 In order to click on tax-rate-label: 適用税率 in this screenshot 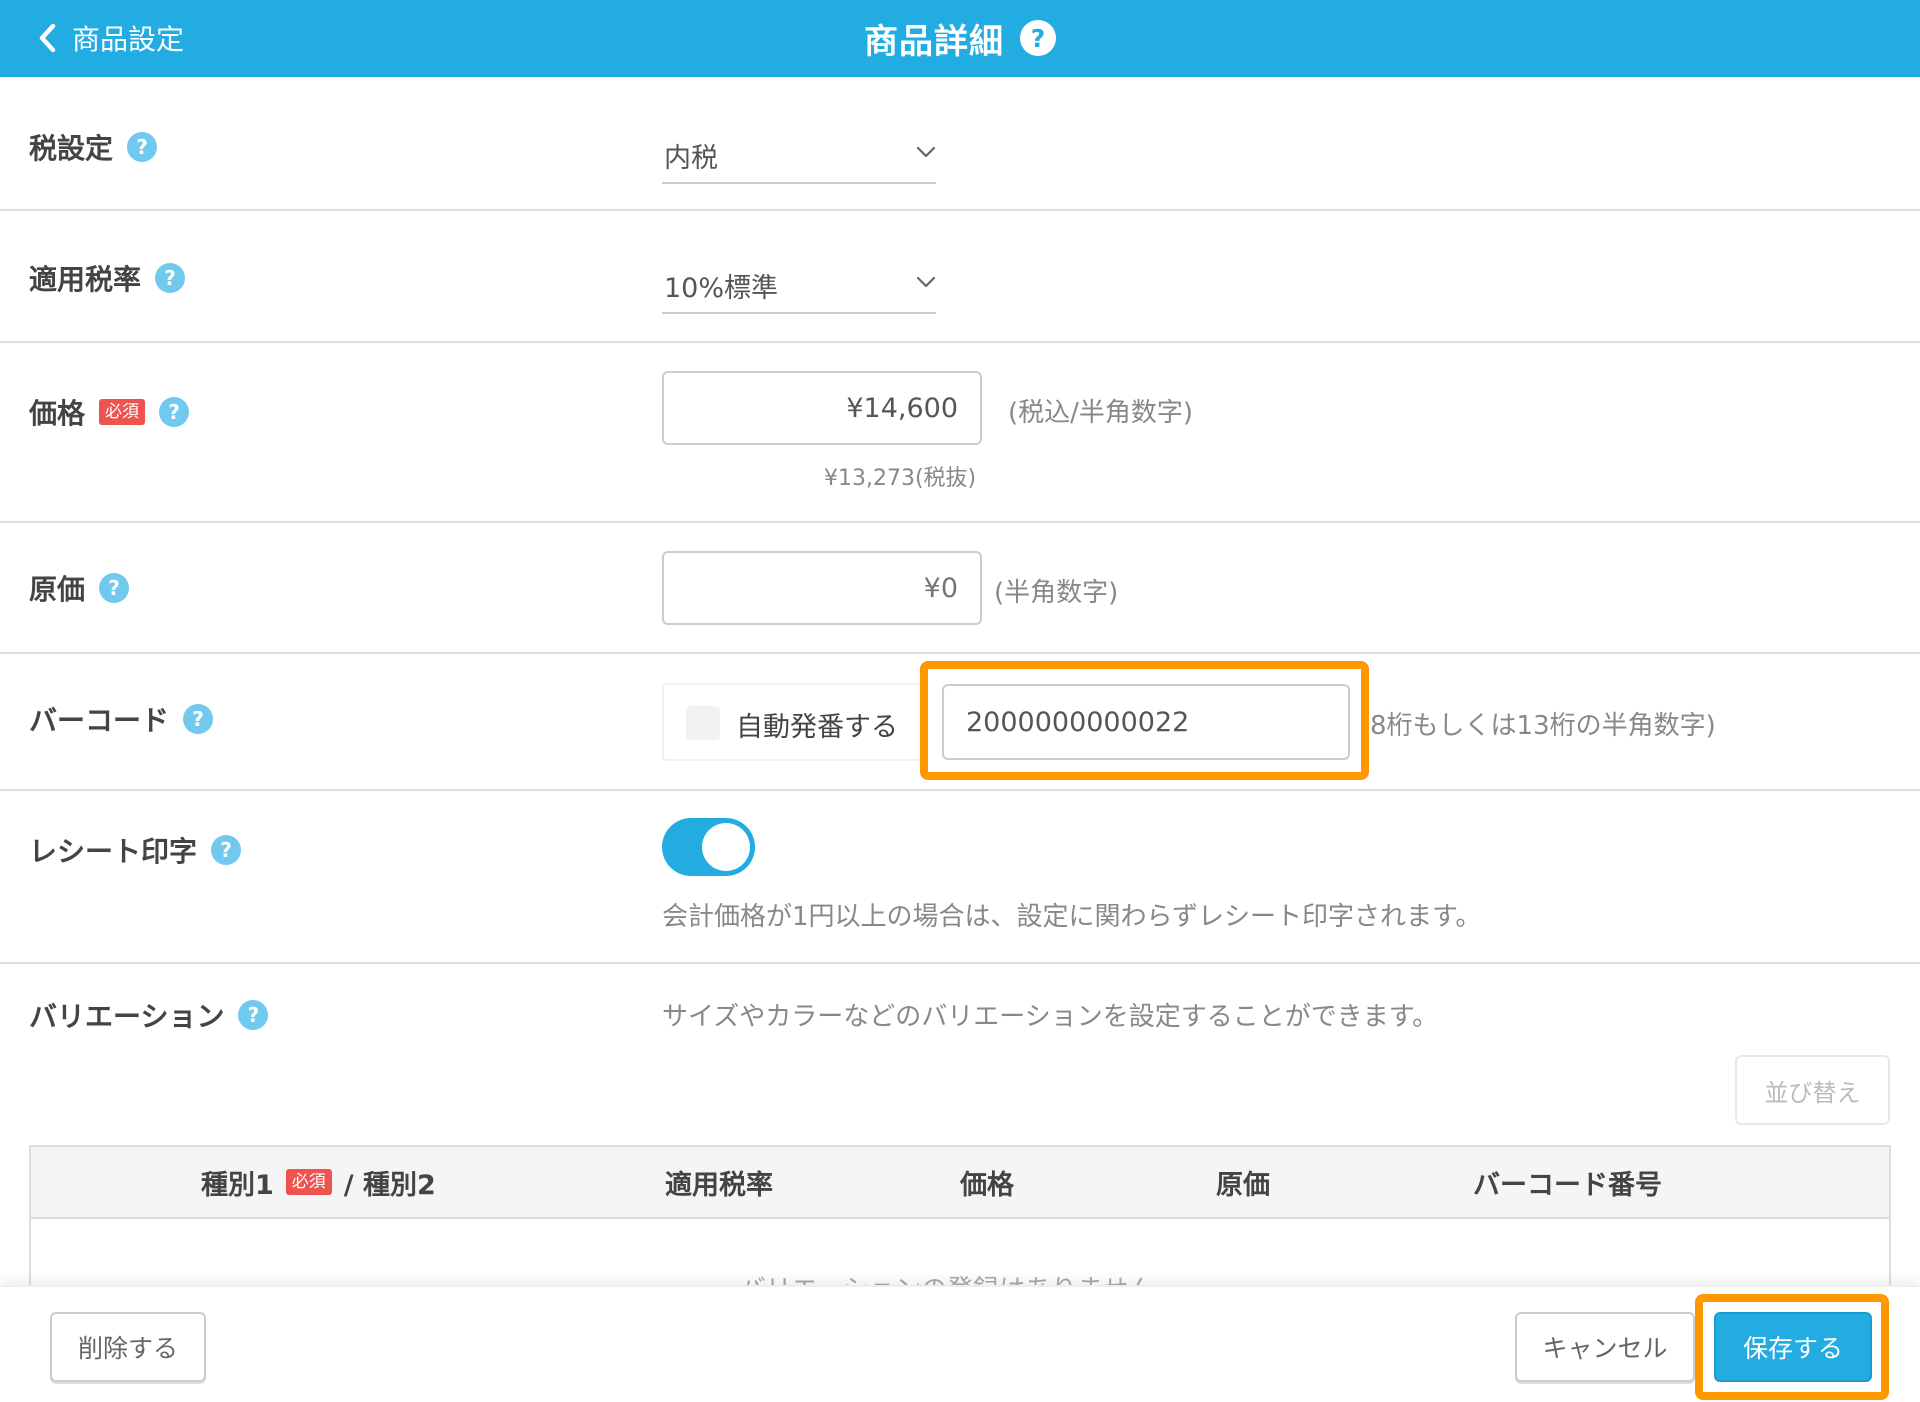, I will do `click(85, 279)`.